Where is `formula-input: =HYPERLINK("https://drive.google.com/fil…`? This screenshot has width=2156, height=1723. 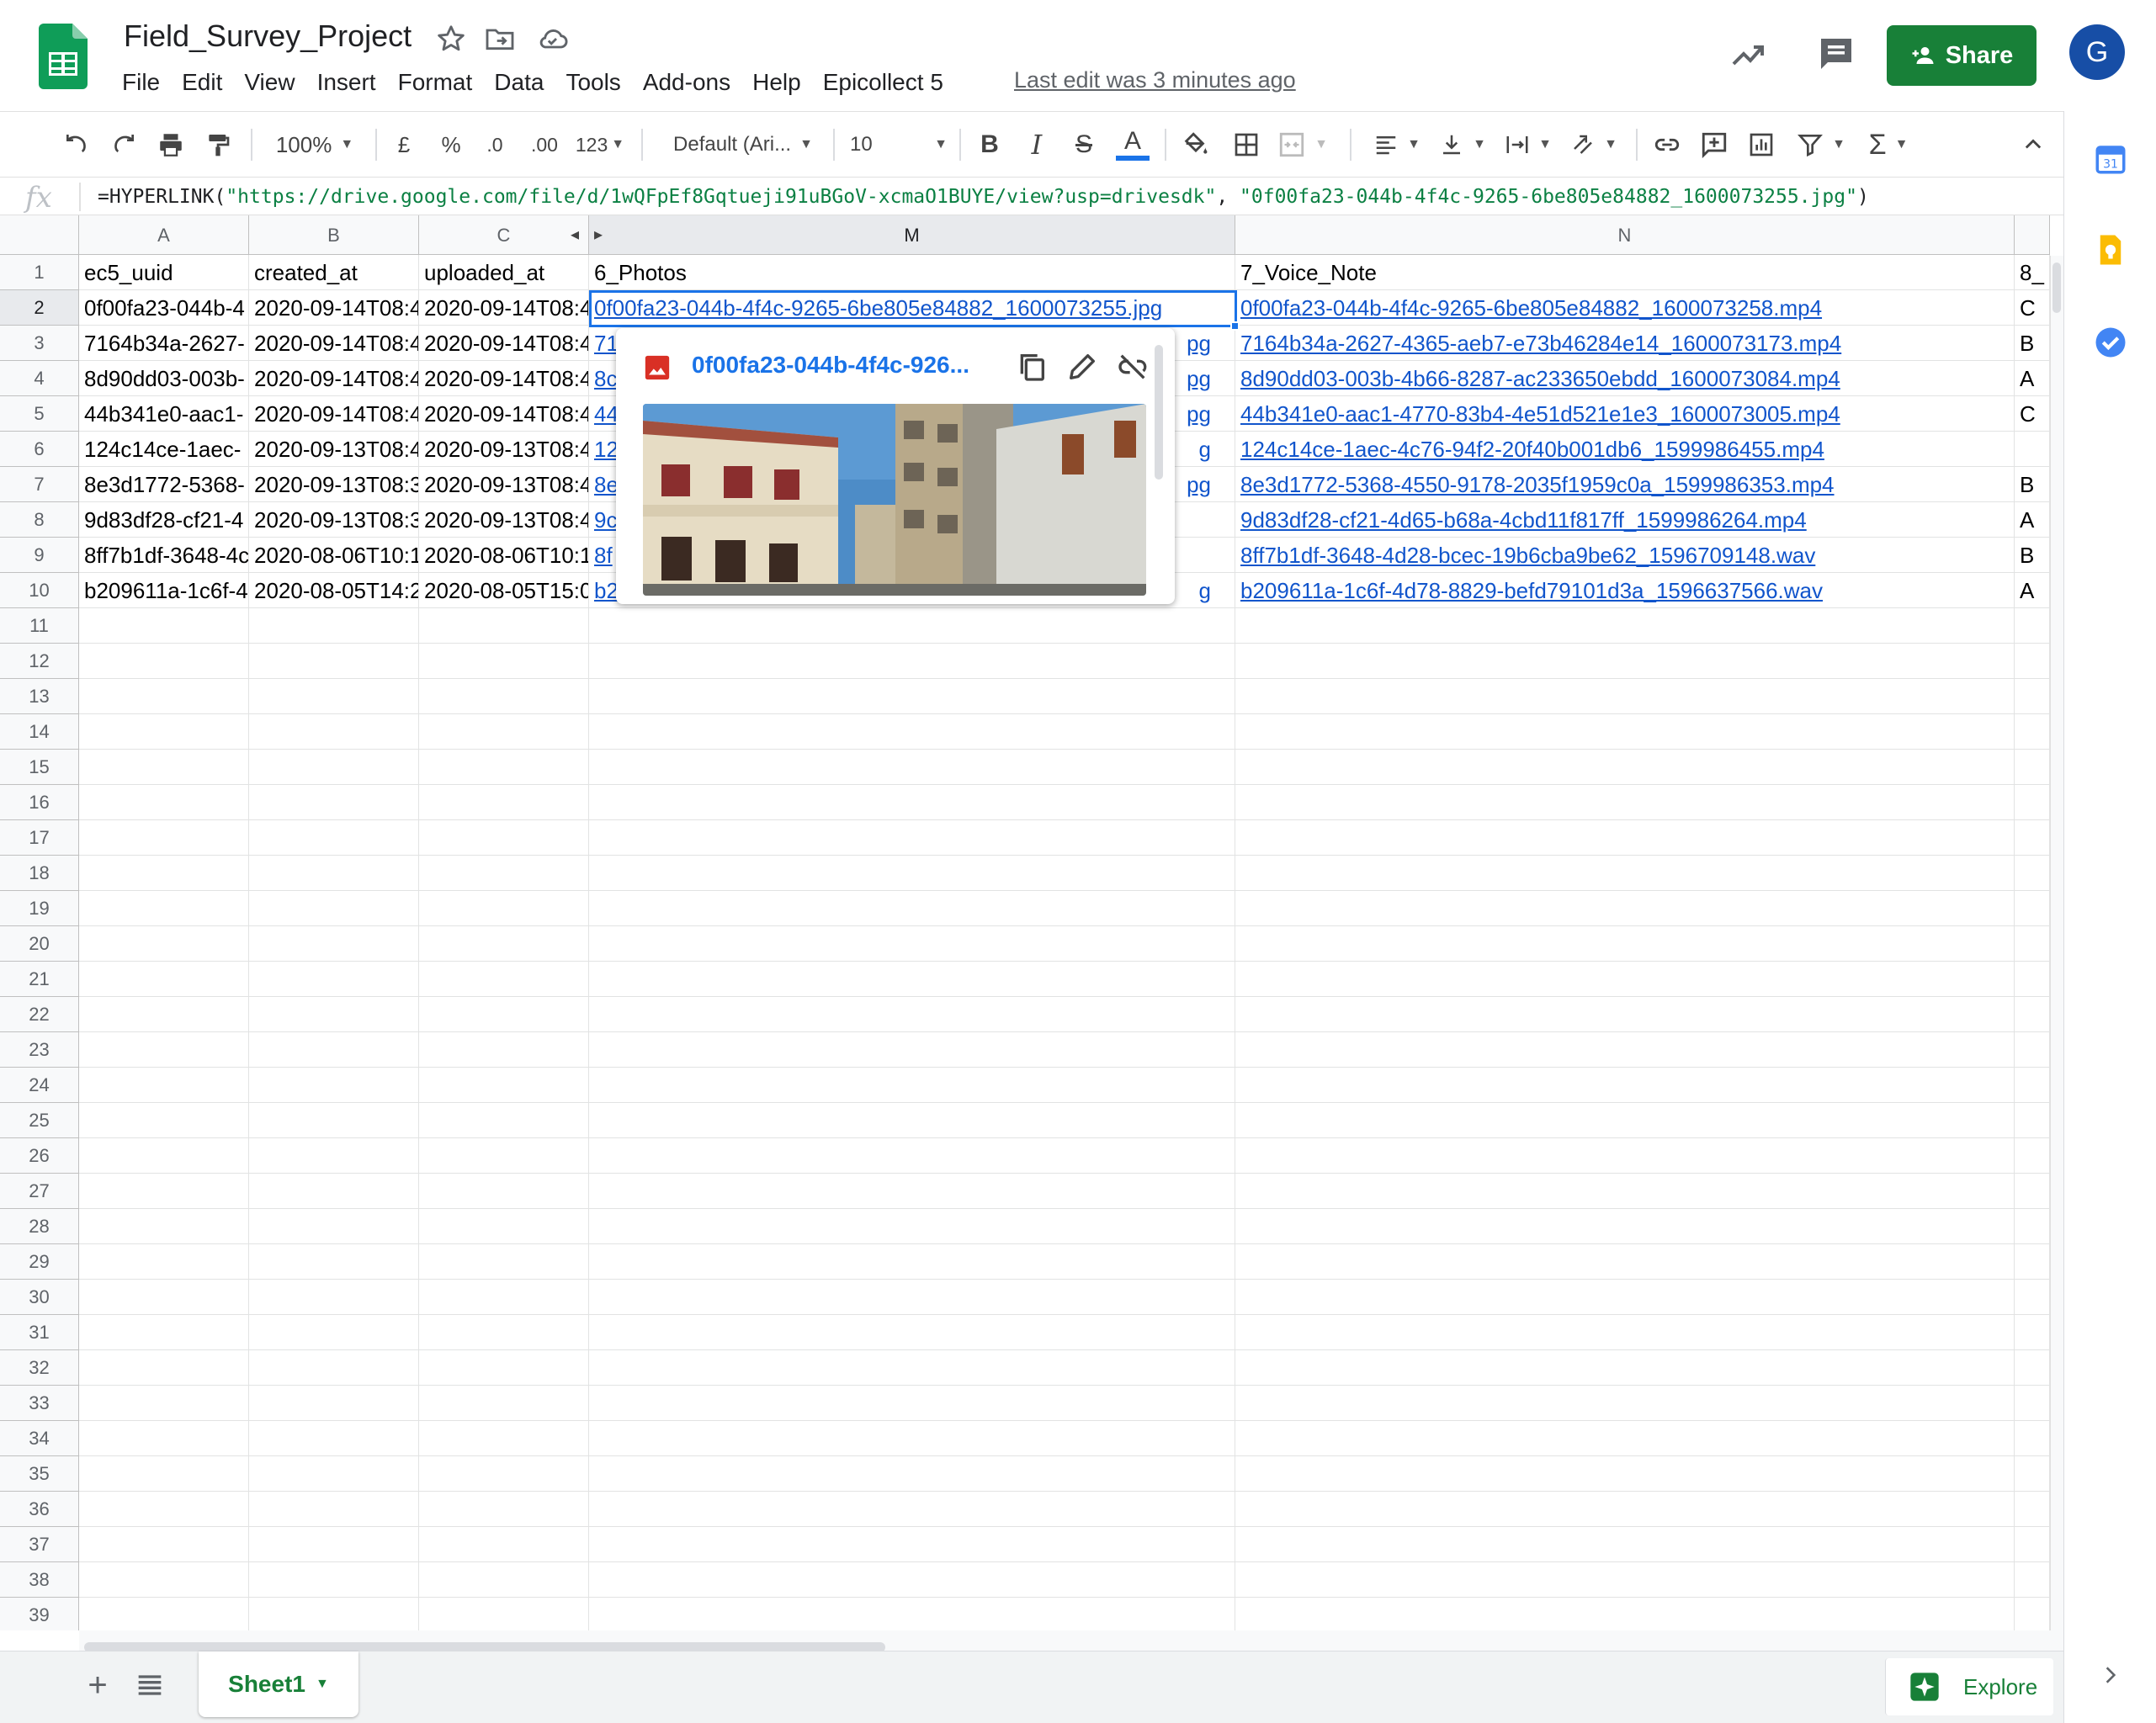
formula-input: =HYPERLINK("https://drive.google.com/fil… is located at coordinates (983, 197).